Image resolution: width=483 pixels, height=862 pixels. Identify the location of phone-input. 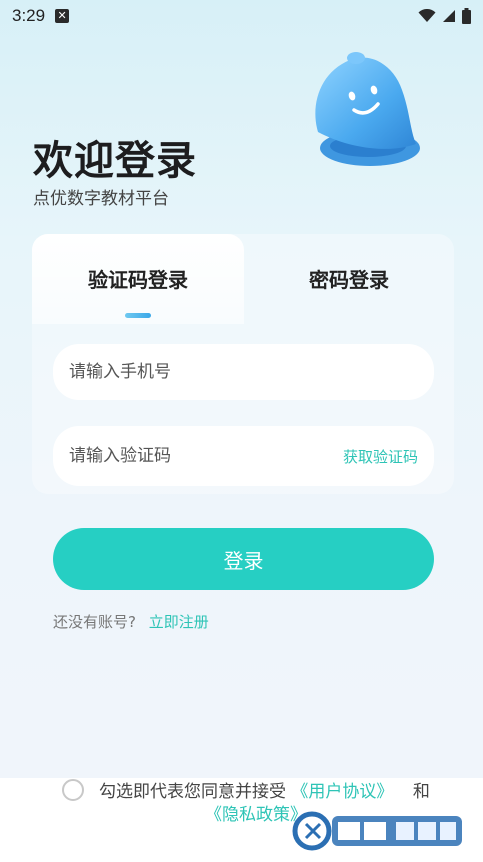
(243, 372).